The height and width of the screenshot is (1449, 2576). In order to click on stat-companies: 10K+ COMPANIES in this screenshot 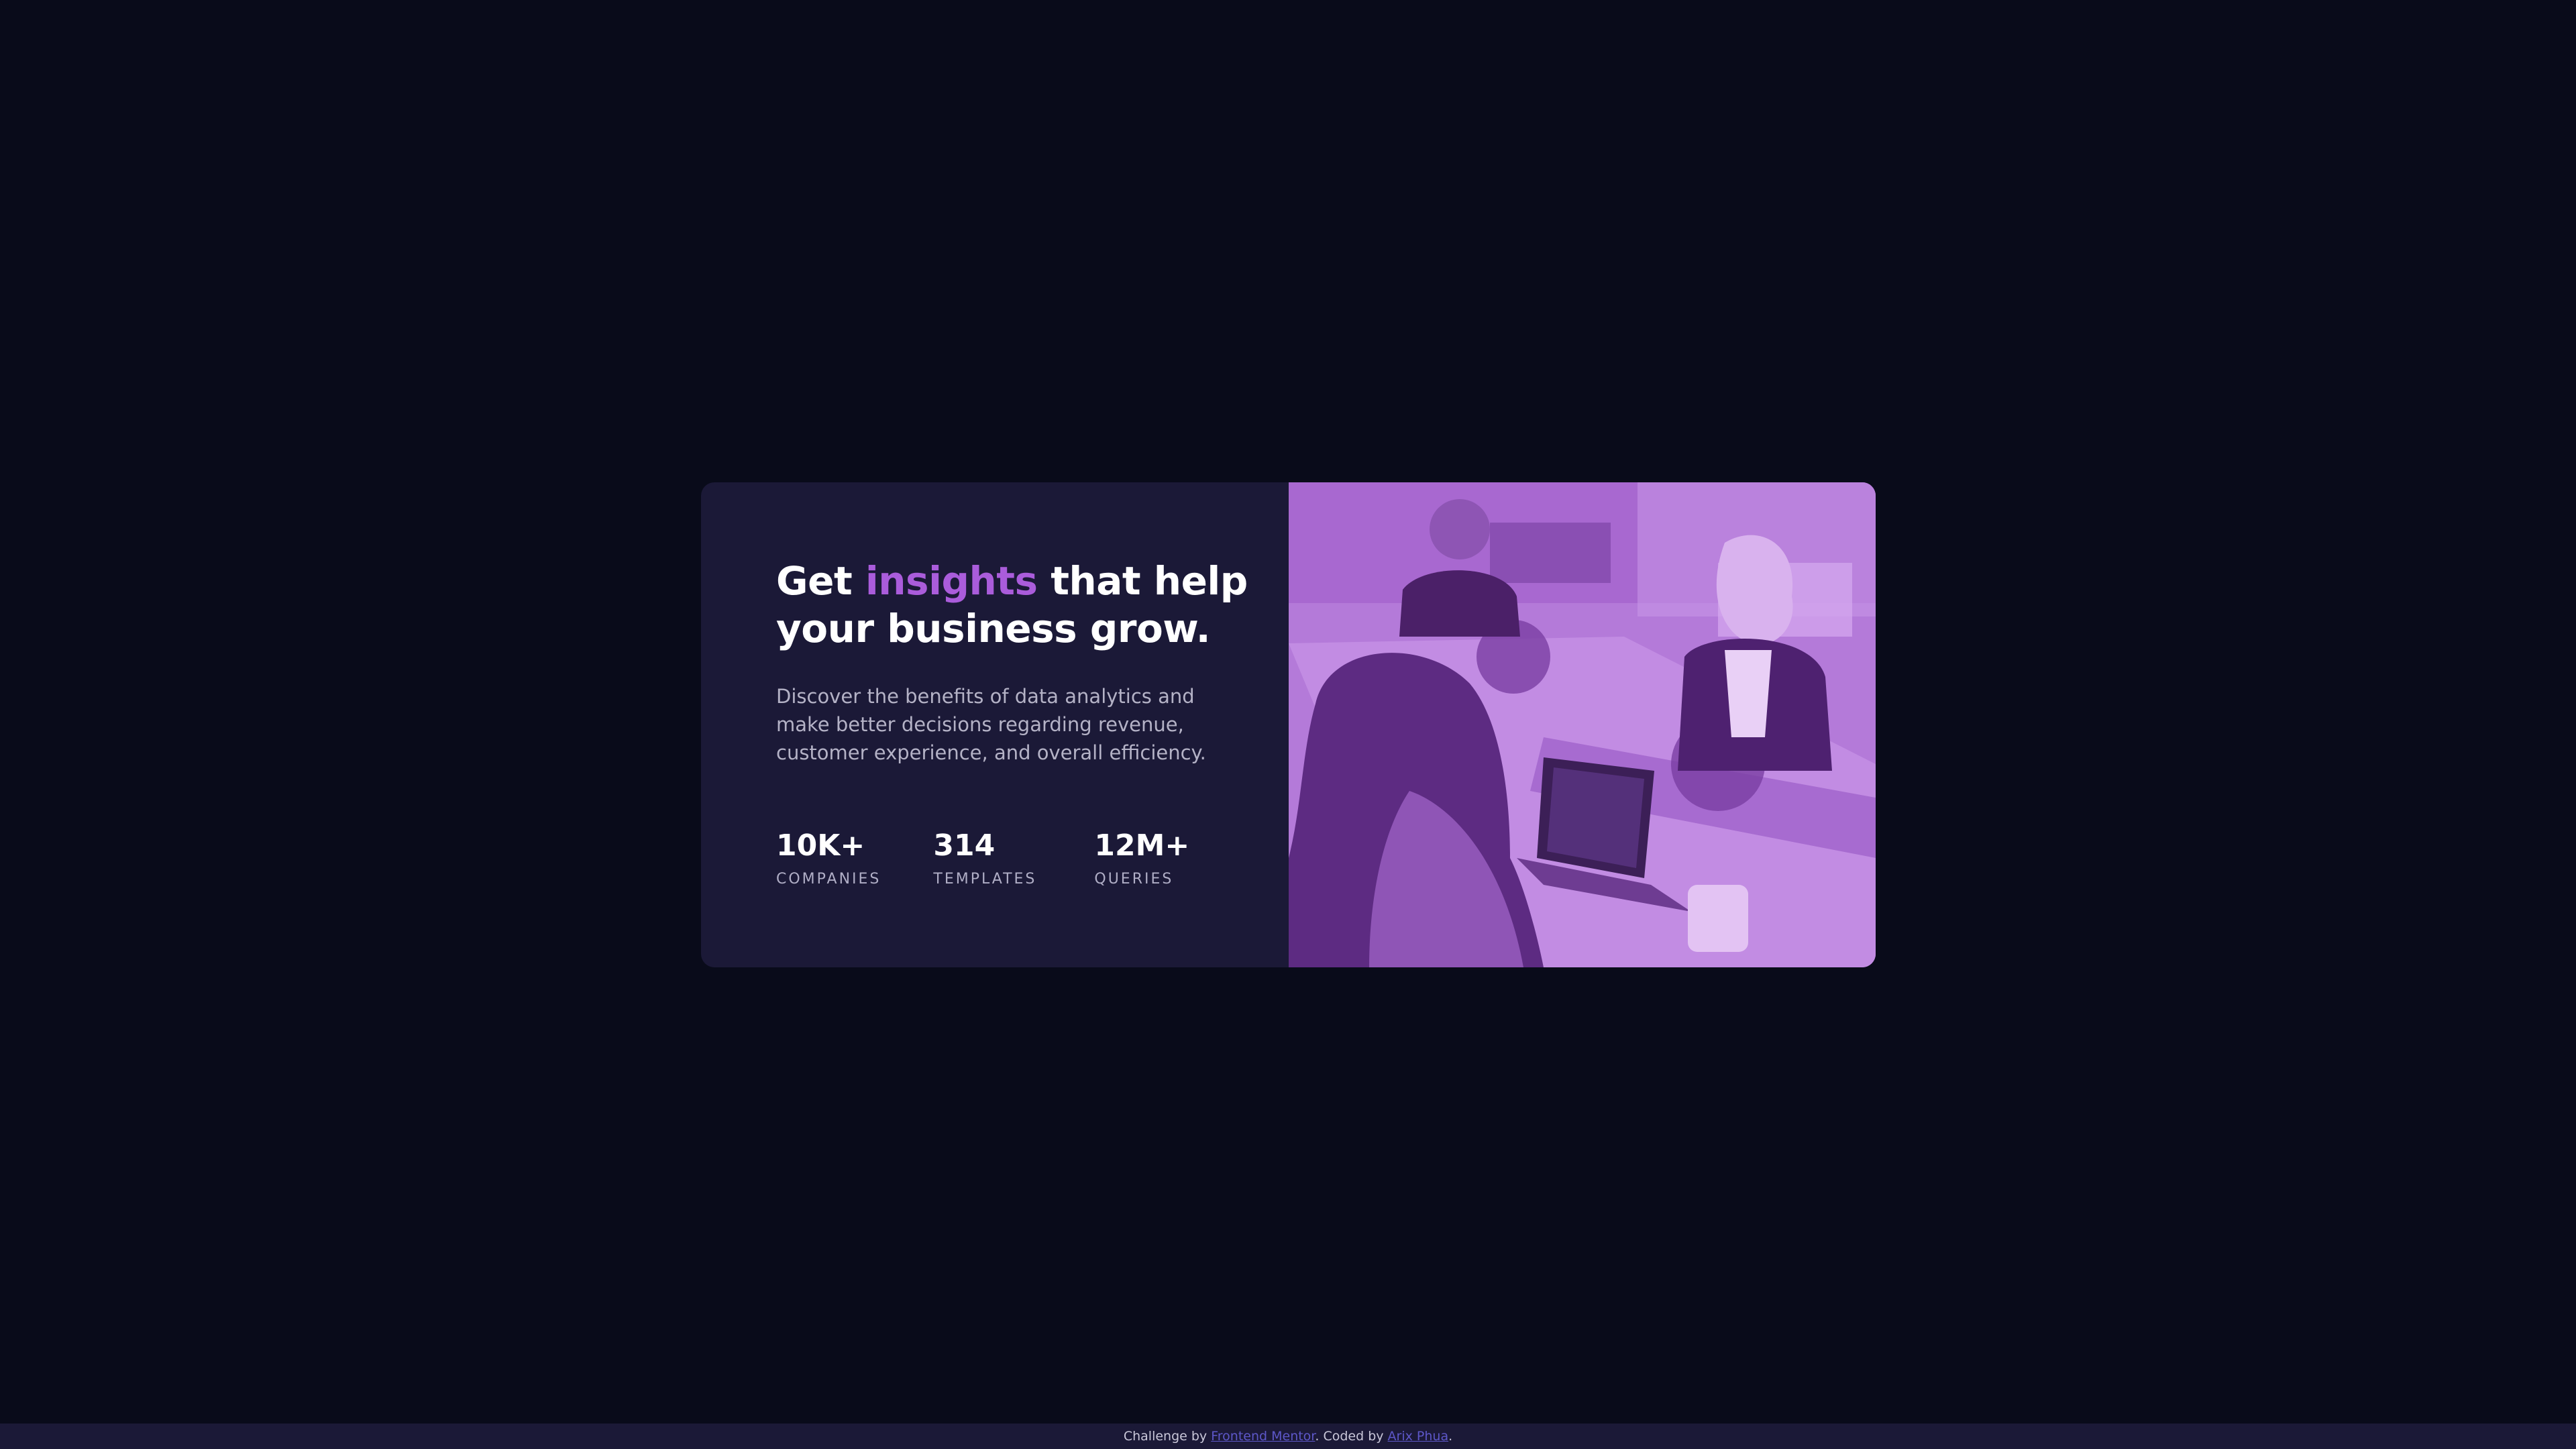, I will do `click(828, 858)`.